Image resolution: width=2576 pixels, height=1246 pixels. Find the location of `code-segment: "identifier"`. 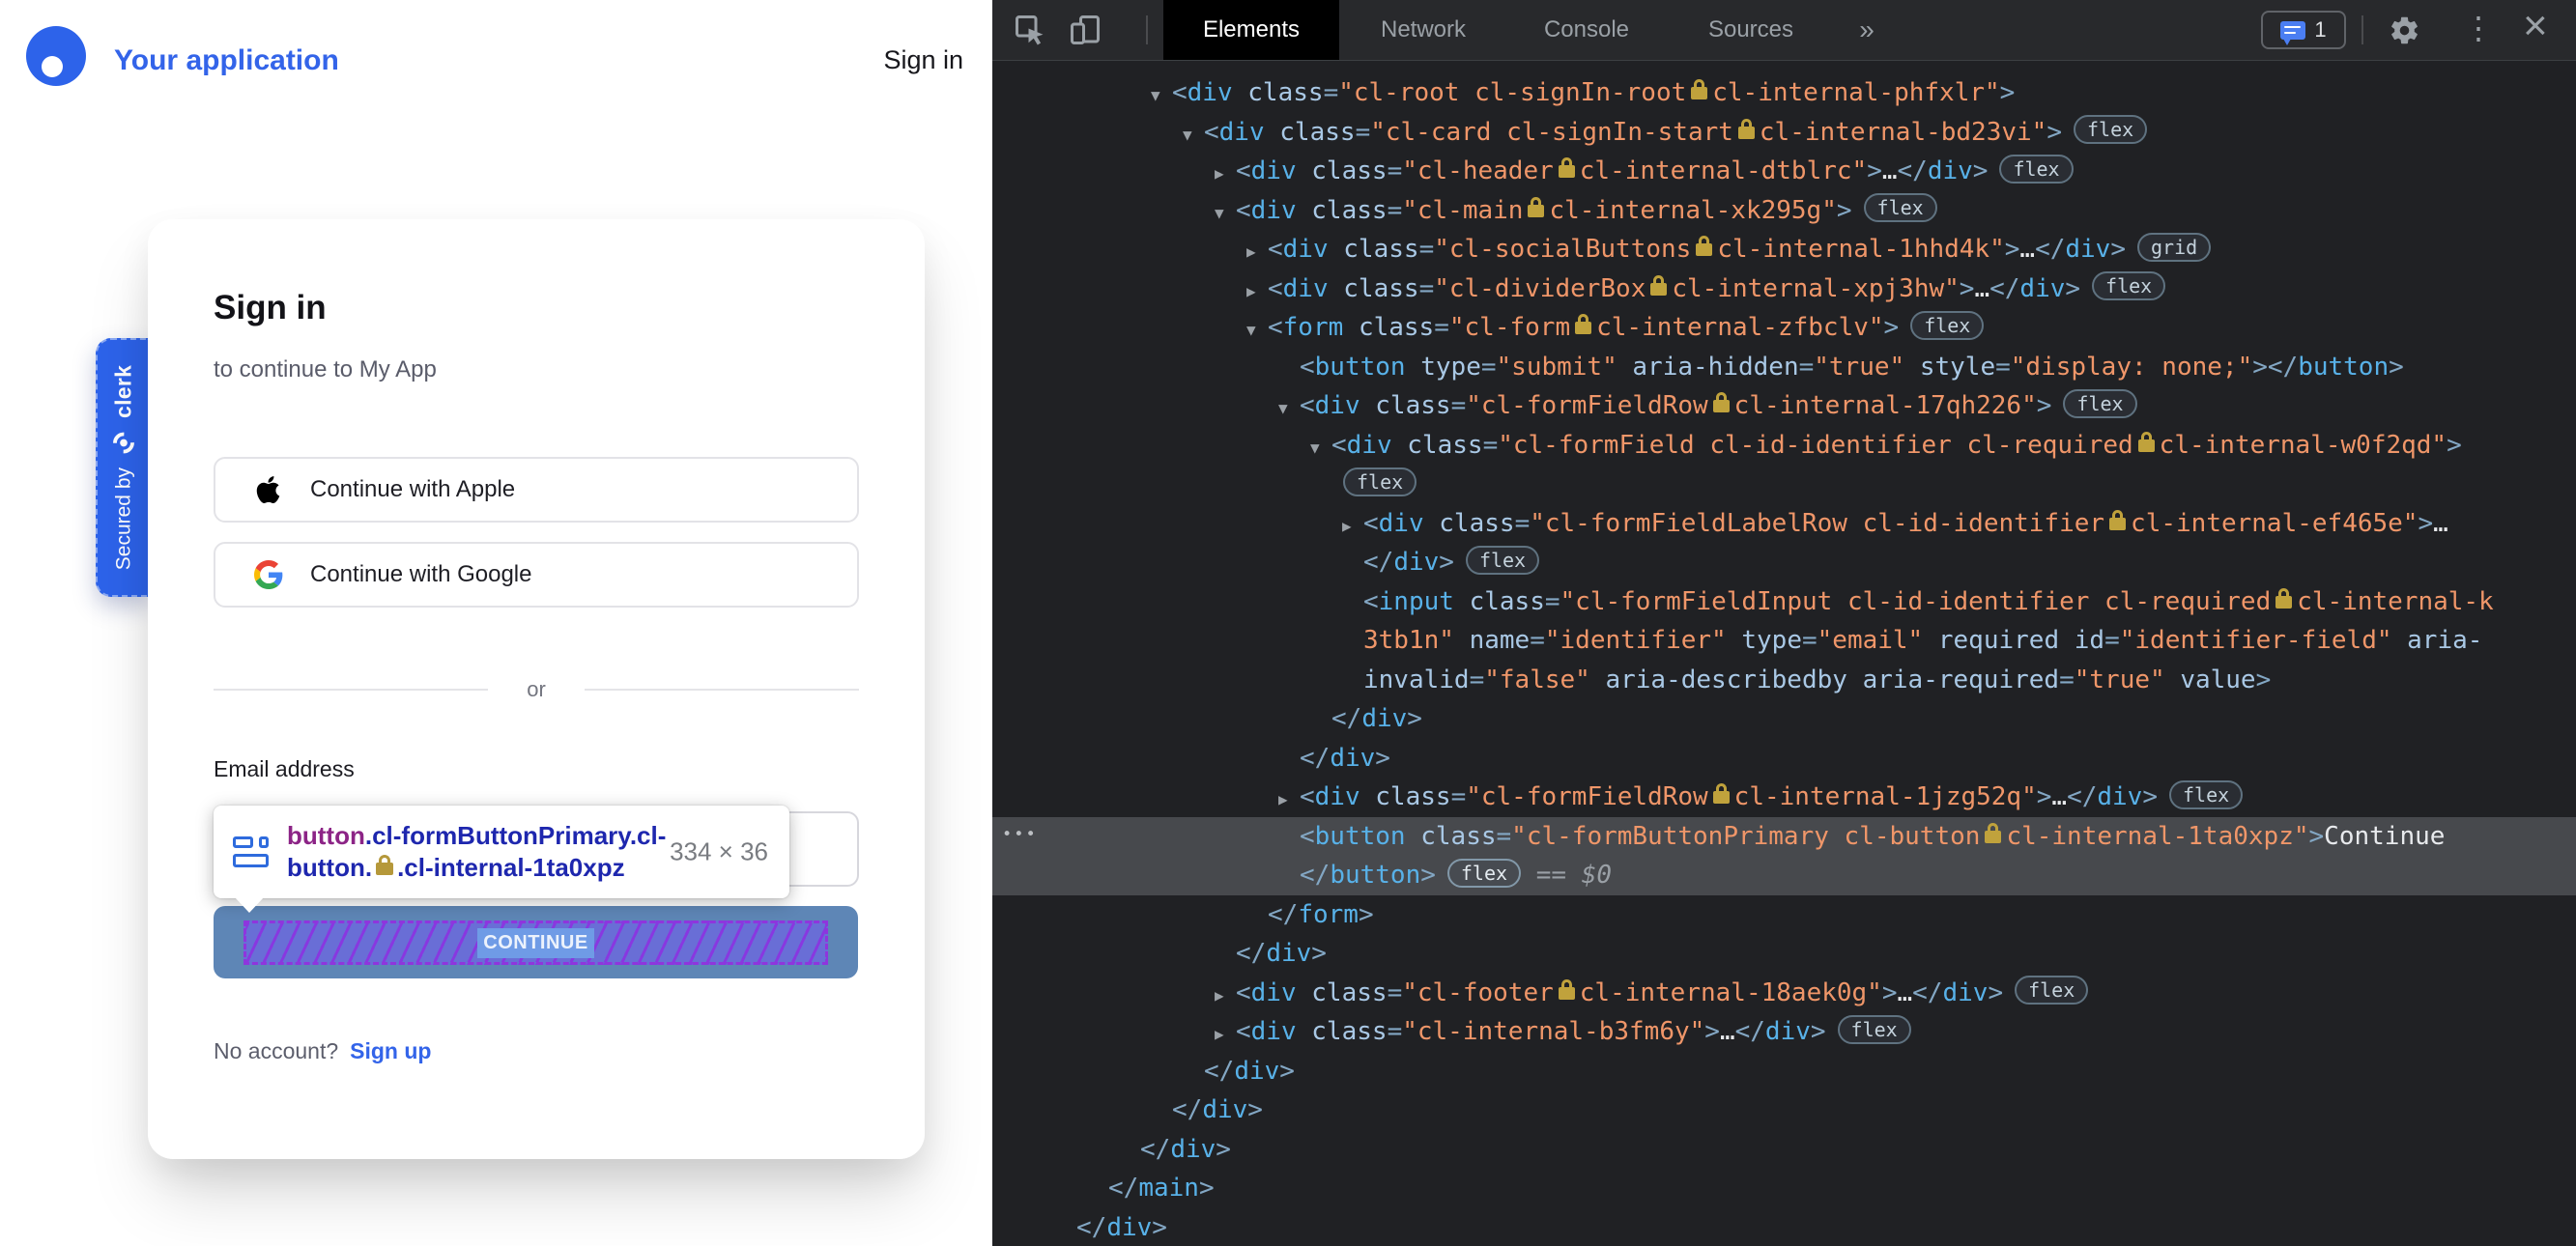

code-segment: "identifier" is located at coordinates (1636, 640).